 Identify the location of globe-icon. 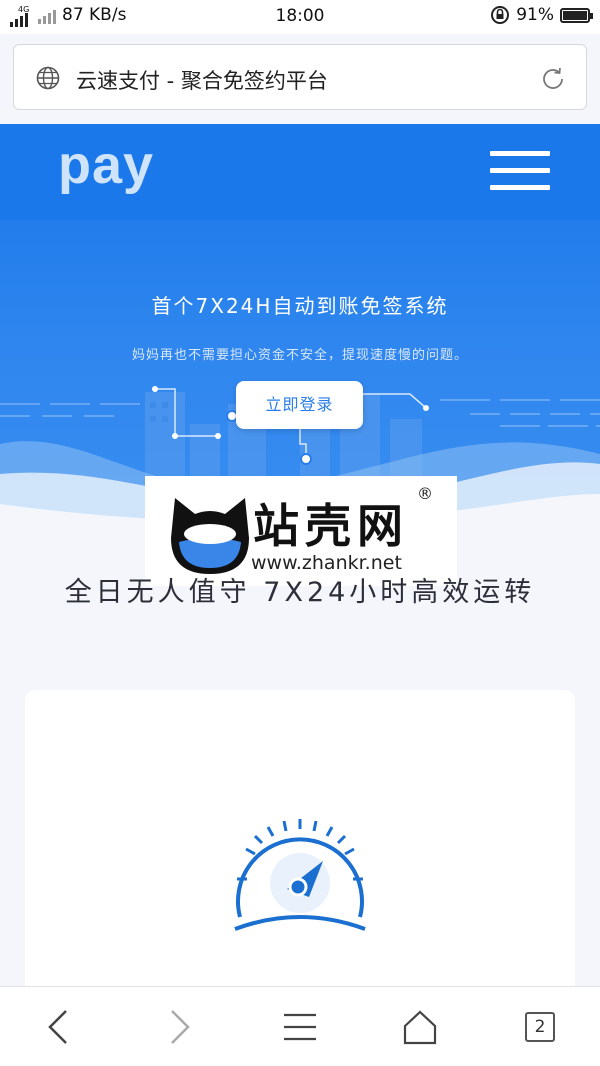
(48, 78).